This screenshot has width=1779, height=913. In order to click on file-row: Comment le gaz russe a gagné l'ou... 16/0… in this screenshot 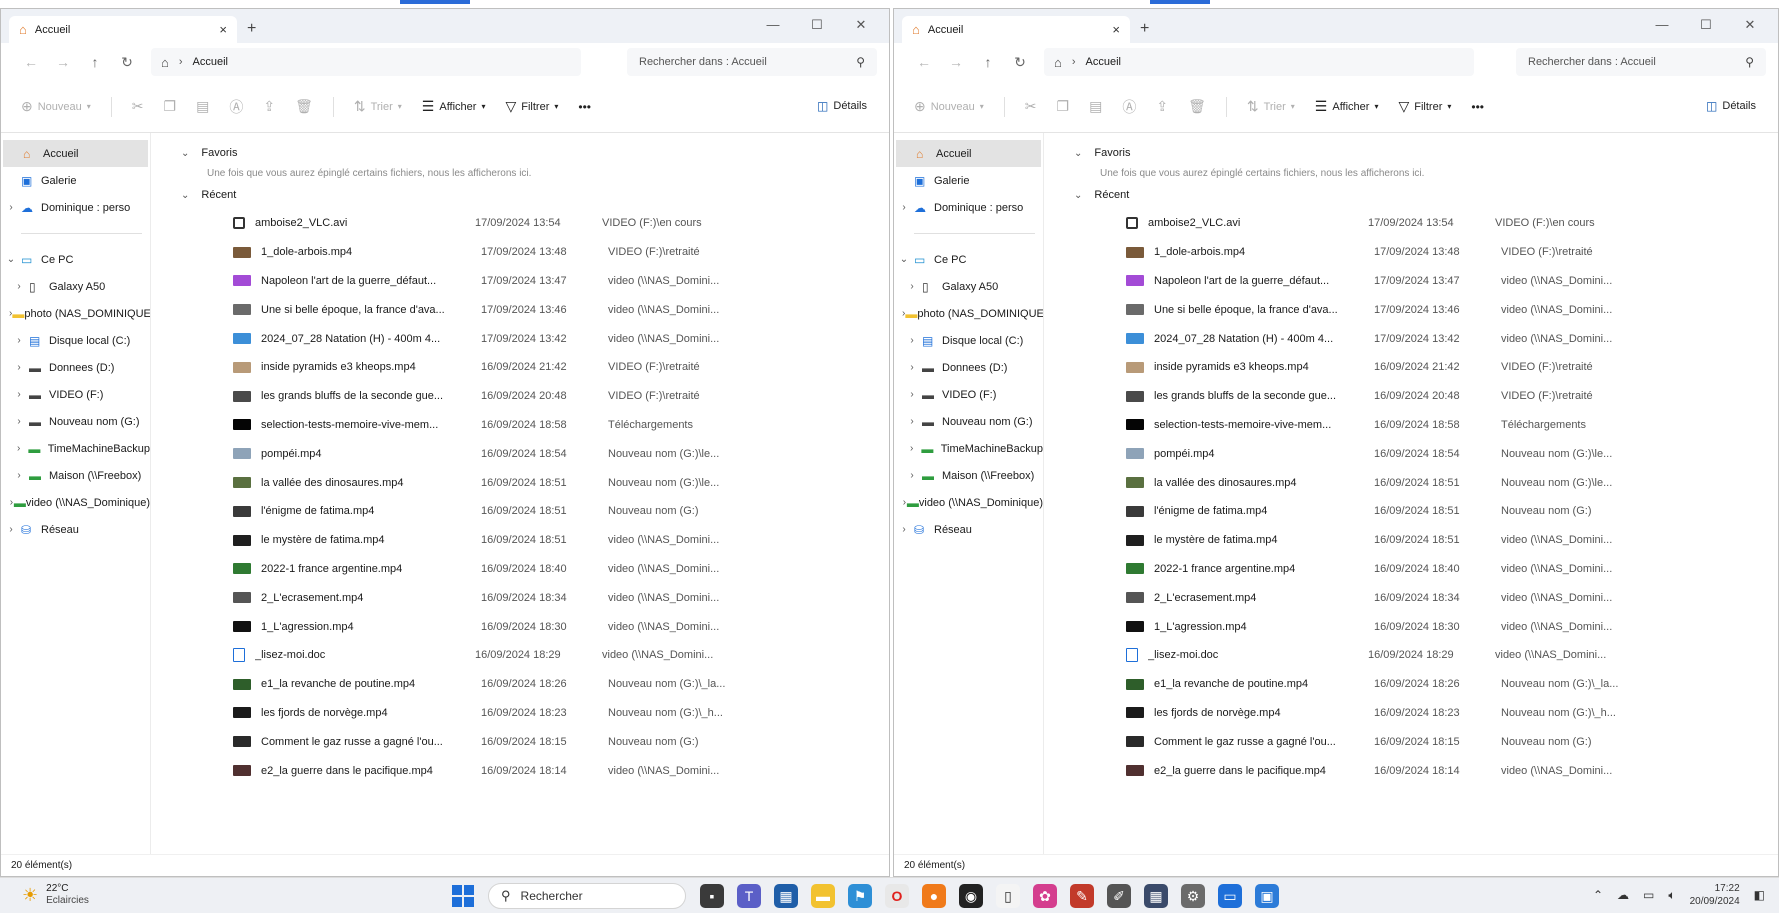, I will do `click(520, 741)`.